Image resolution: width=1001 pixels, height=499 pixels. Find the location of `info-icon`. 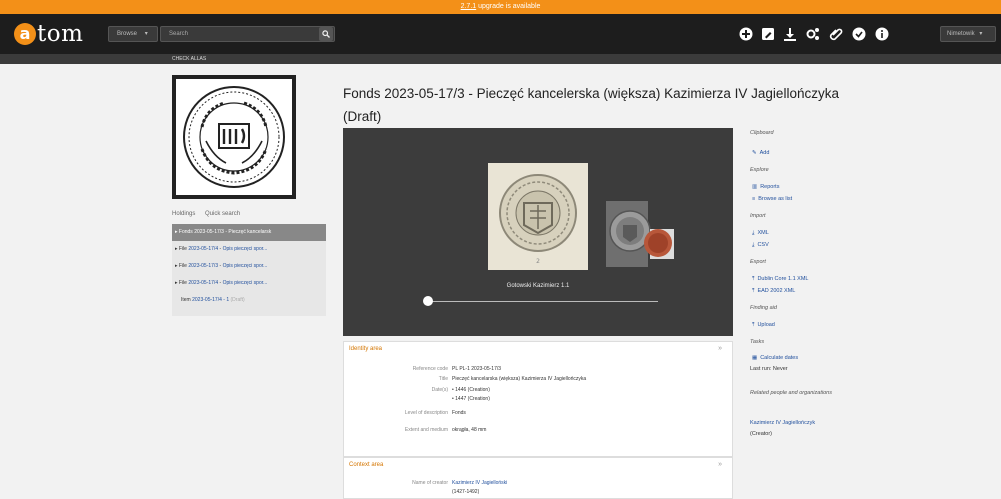

info-icon is located at coordinates (882, 34).